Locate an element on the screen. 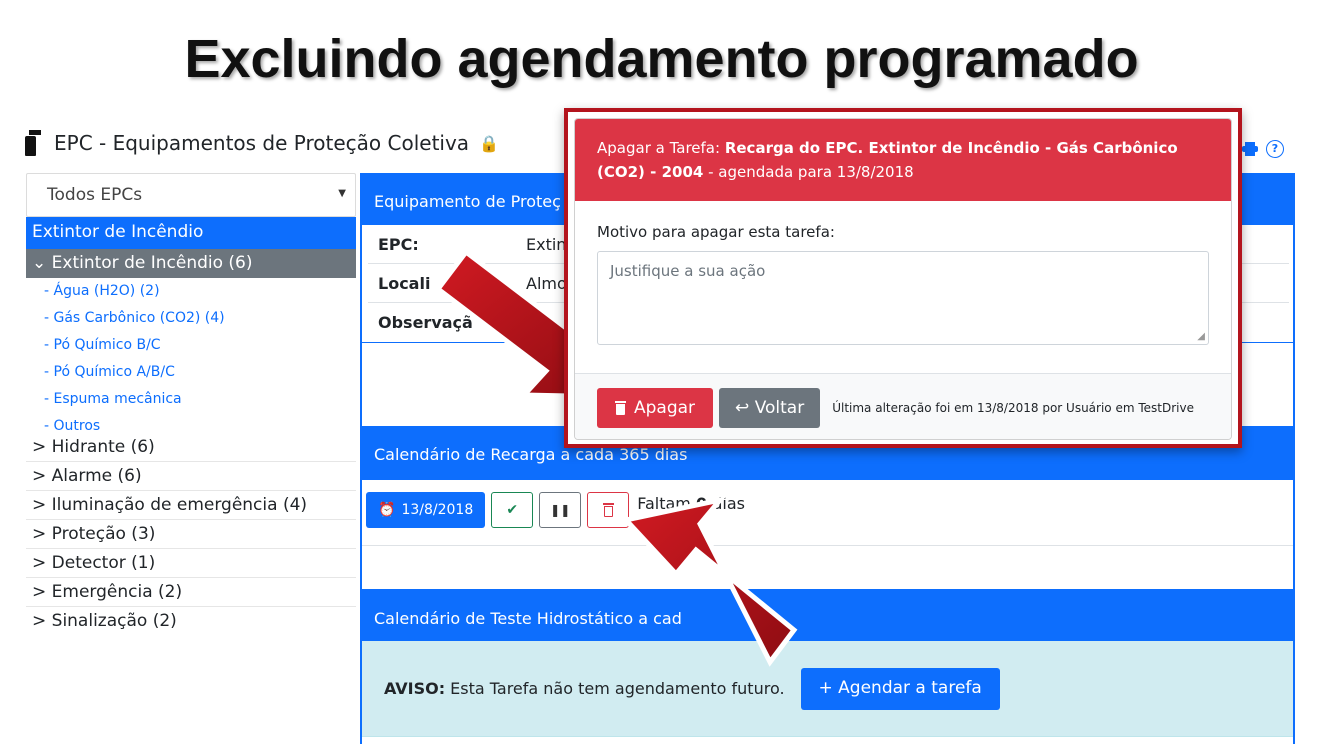 The width and height of the screenshot is (1323, 744). pause-task-button: ❚❚ is located at coordinates (560, 510).